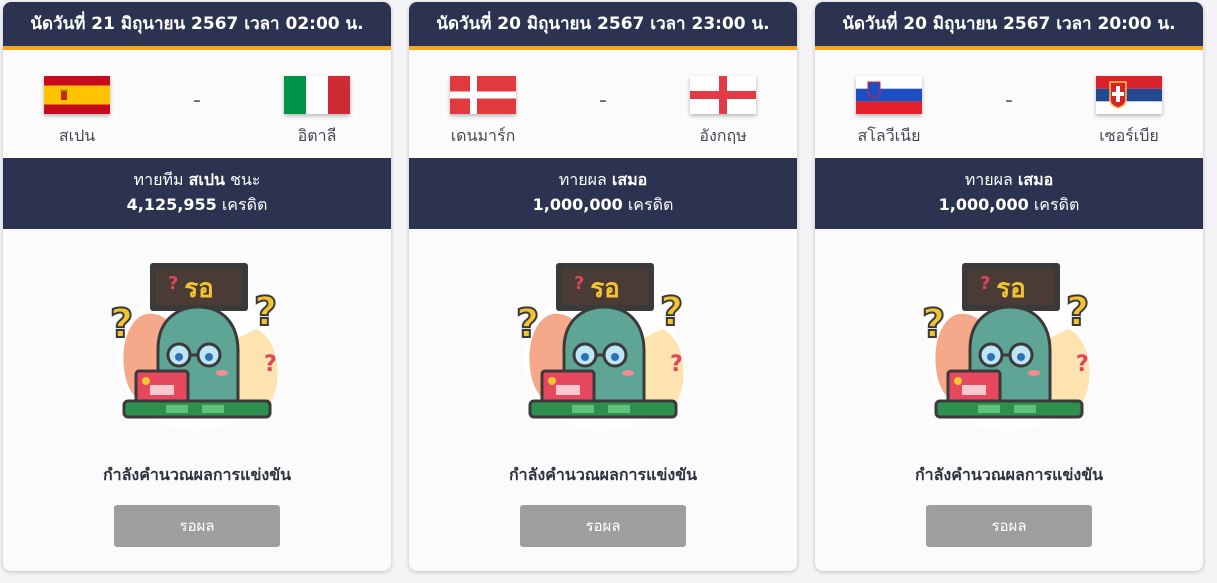 The image size is (1217, 583). What do you see at coordinates (1009, 104) in the screenshot?
I see `teams-row: สโลวีเนีย - เซอร์เบีย` at bounding box center [1009, 104].